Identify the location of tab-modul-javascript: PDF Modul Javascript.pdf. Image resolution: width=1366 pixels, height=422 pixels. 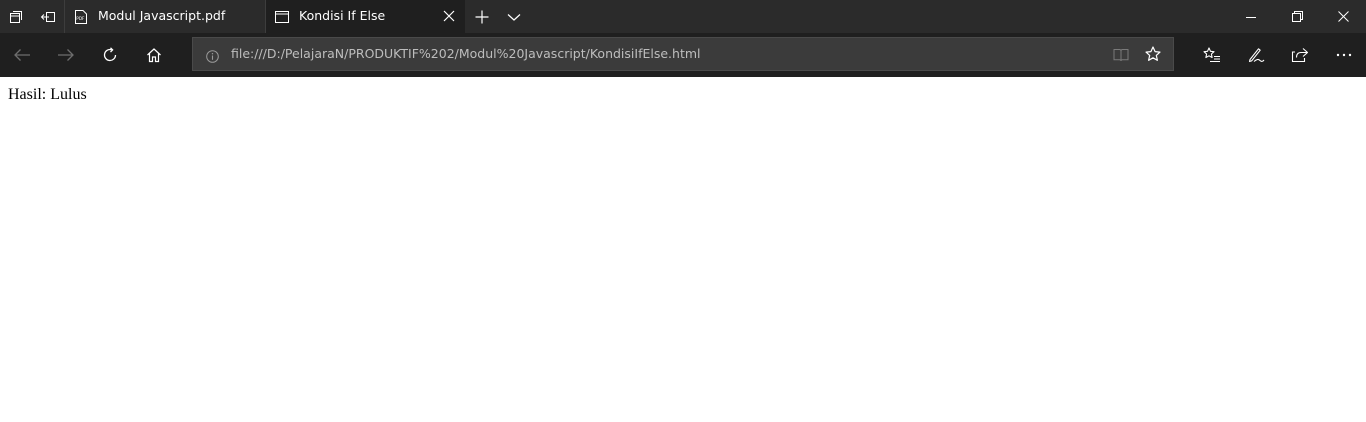
(165, 16).